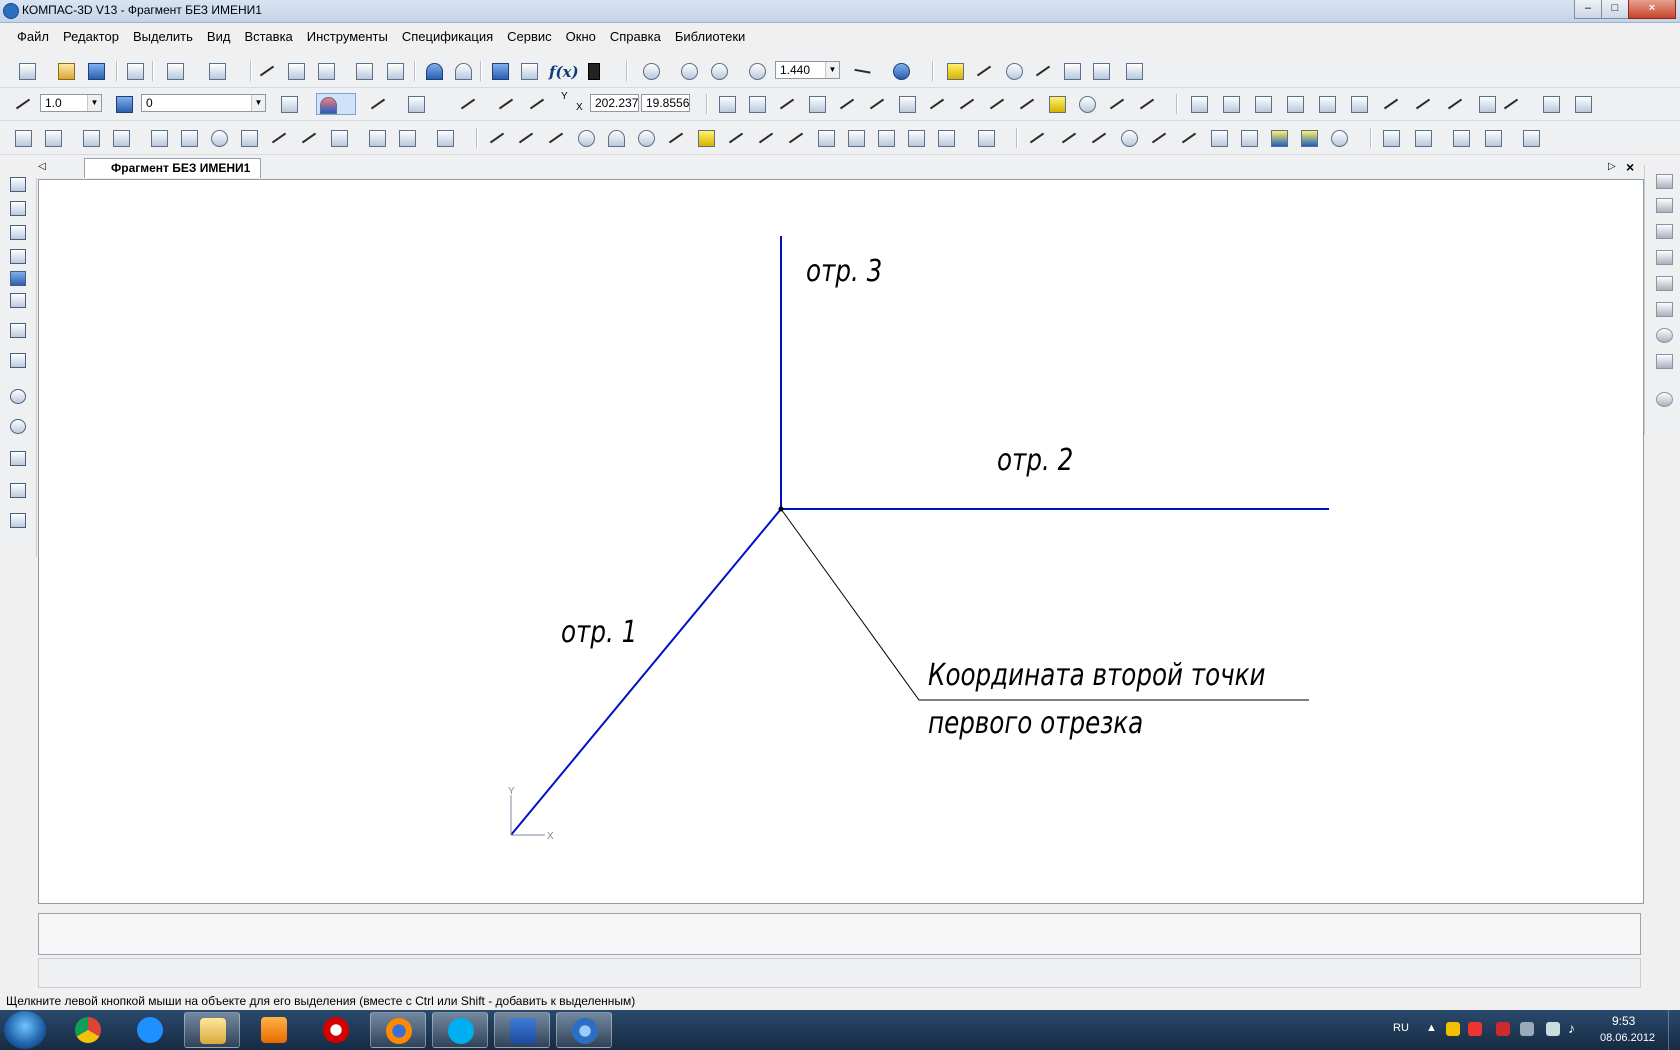 This screenshot has height=1050, width=1680. Describe the element at coordinates (844, 272) in the screenshot. I see `label-segment-3: отр. 3` at that location.